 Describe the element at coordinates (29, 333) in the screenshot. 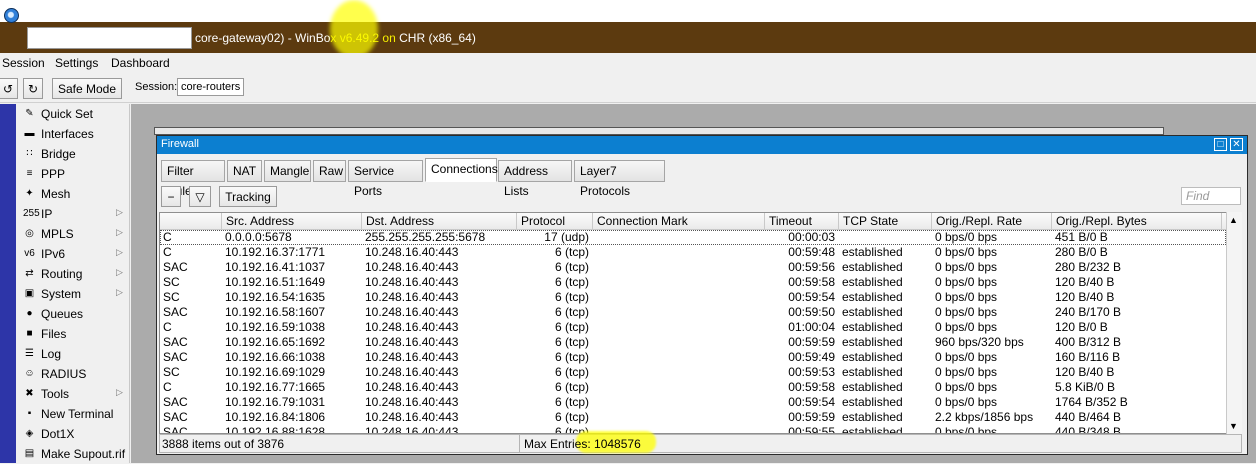

I see `files-icon: ■` at that location.